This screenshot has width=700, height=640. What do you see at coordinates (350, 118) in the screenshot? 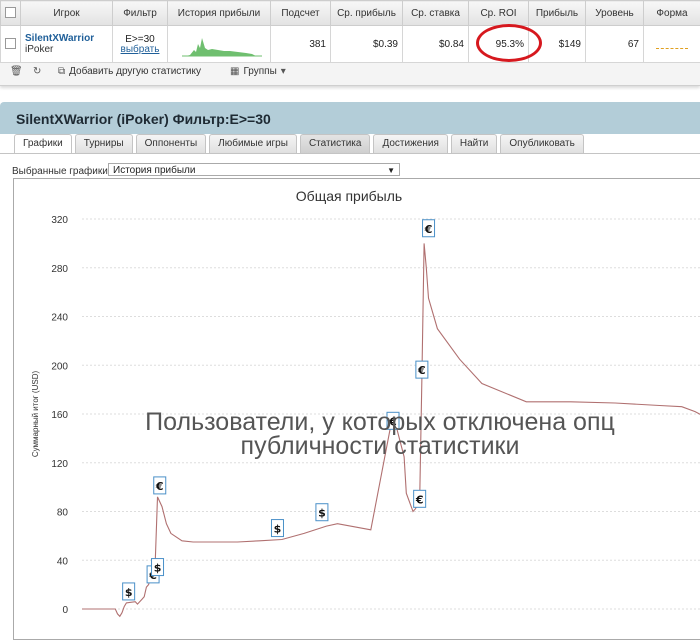
I see `player-panel-header: SilentXWarrior (iPoker) Фильтр:E>=30` at bounding box center [350, 118].